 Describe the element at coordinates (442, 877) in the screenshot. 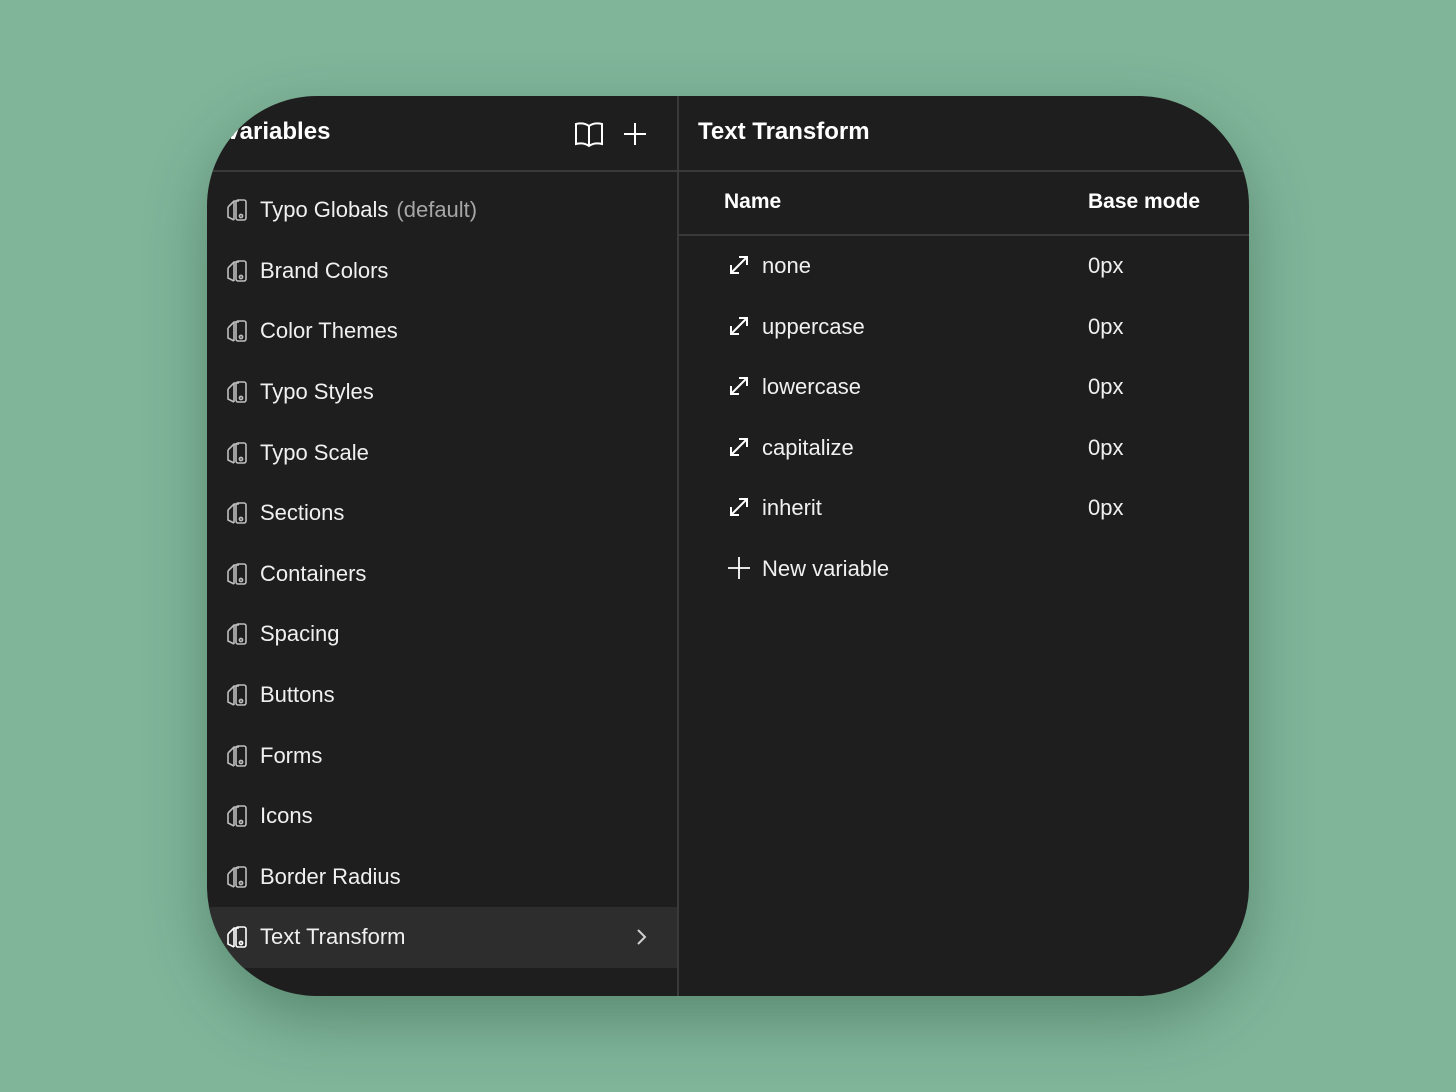

I see `sidebar-item-border-radius: Border Radius` at that location.